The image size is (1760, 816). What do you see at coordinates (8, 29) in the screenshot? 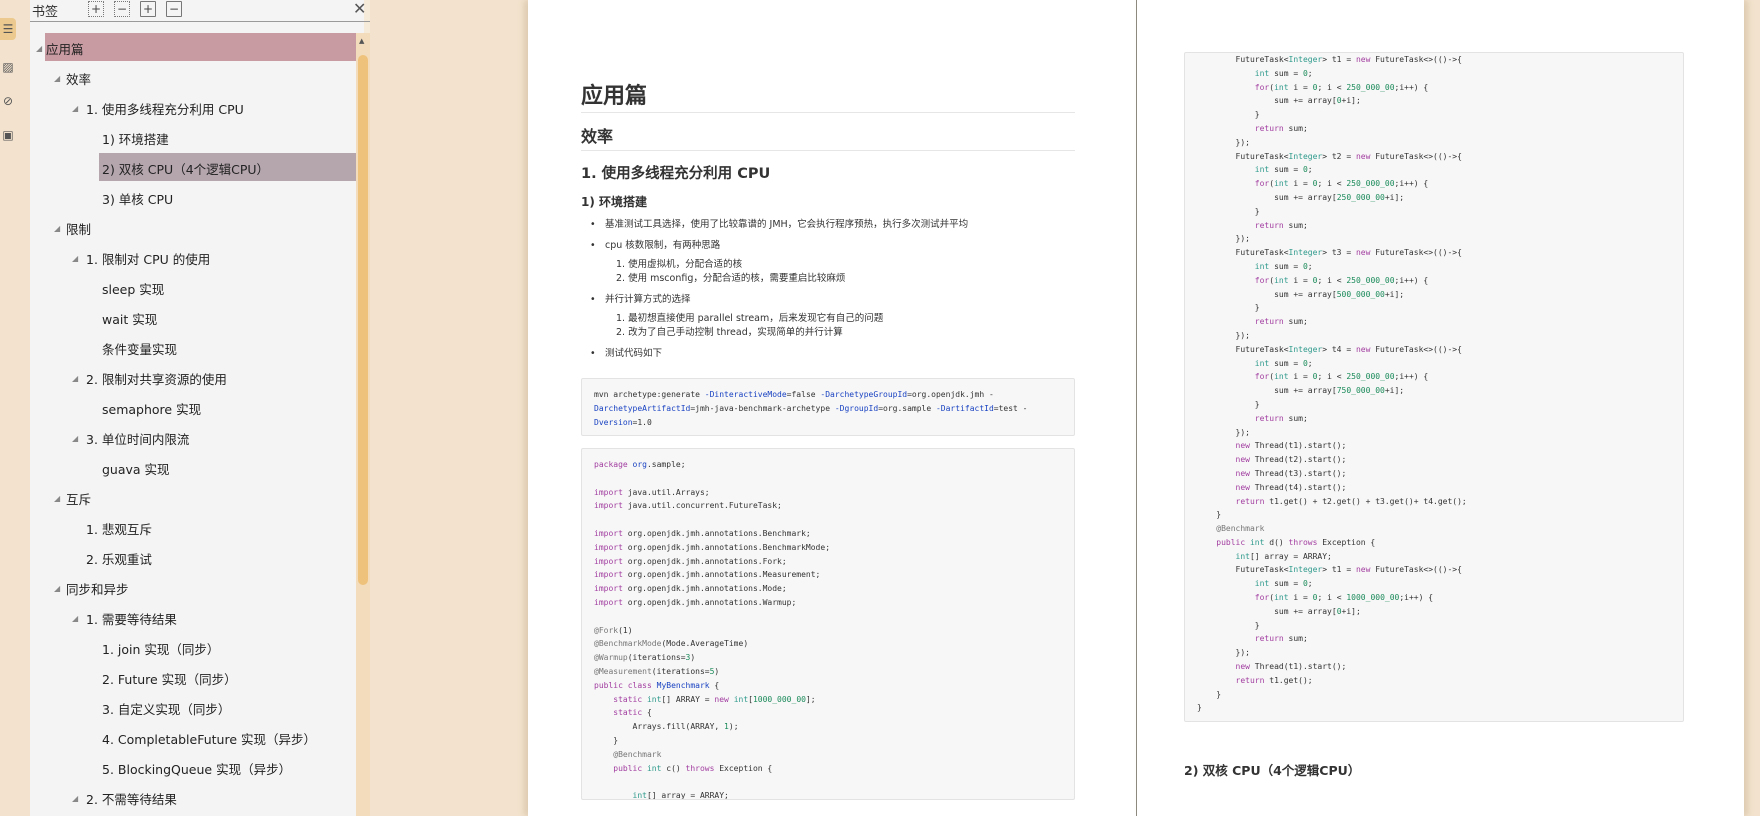
I see `bookmark-list-icon: ☰` at bounding box center [8, 29].